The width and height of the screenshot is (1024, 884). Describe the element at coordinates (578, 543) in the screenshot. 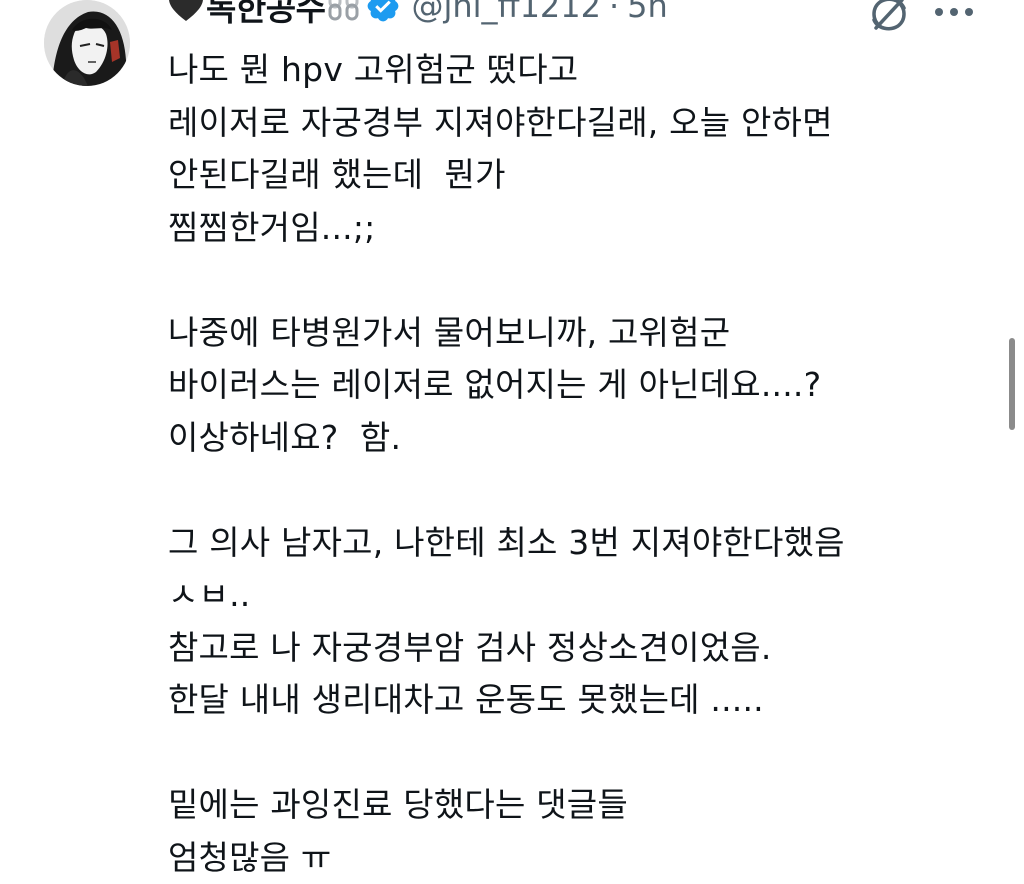

I see `tweet-line: 그 의사 남자고, 나한테 최소 3번 지져야한다했음` at that location.